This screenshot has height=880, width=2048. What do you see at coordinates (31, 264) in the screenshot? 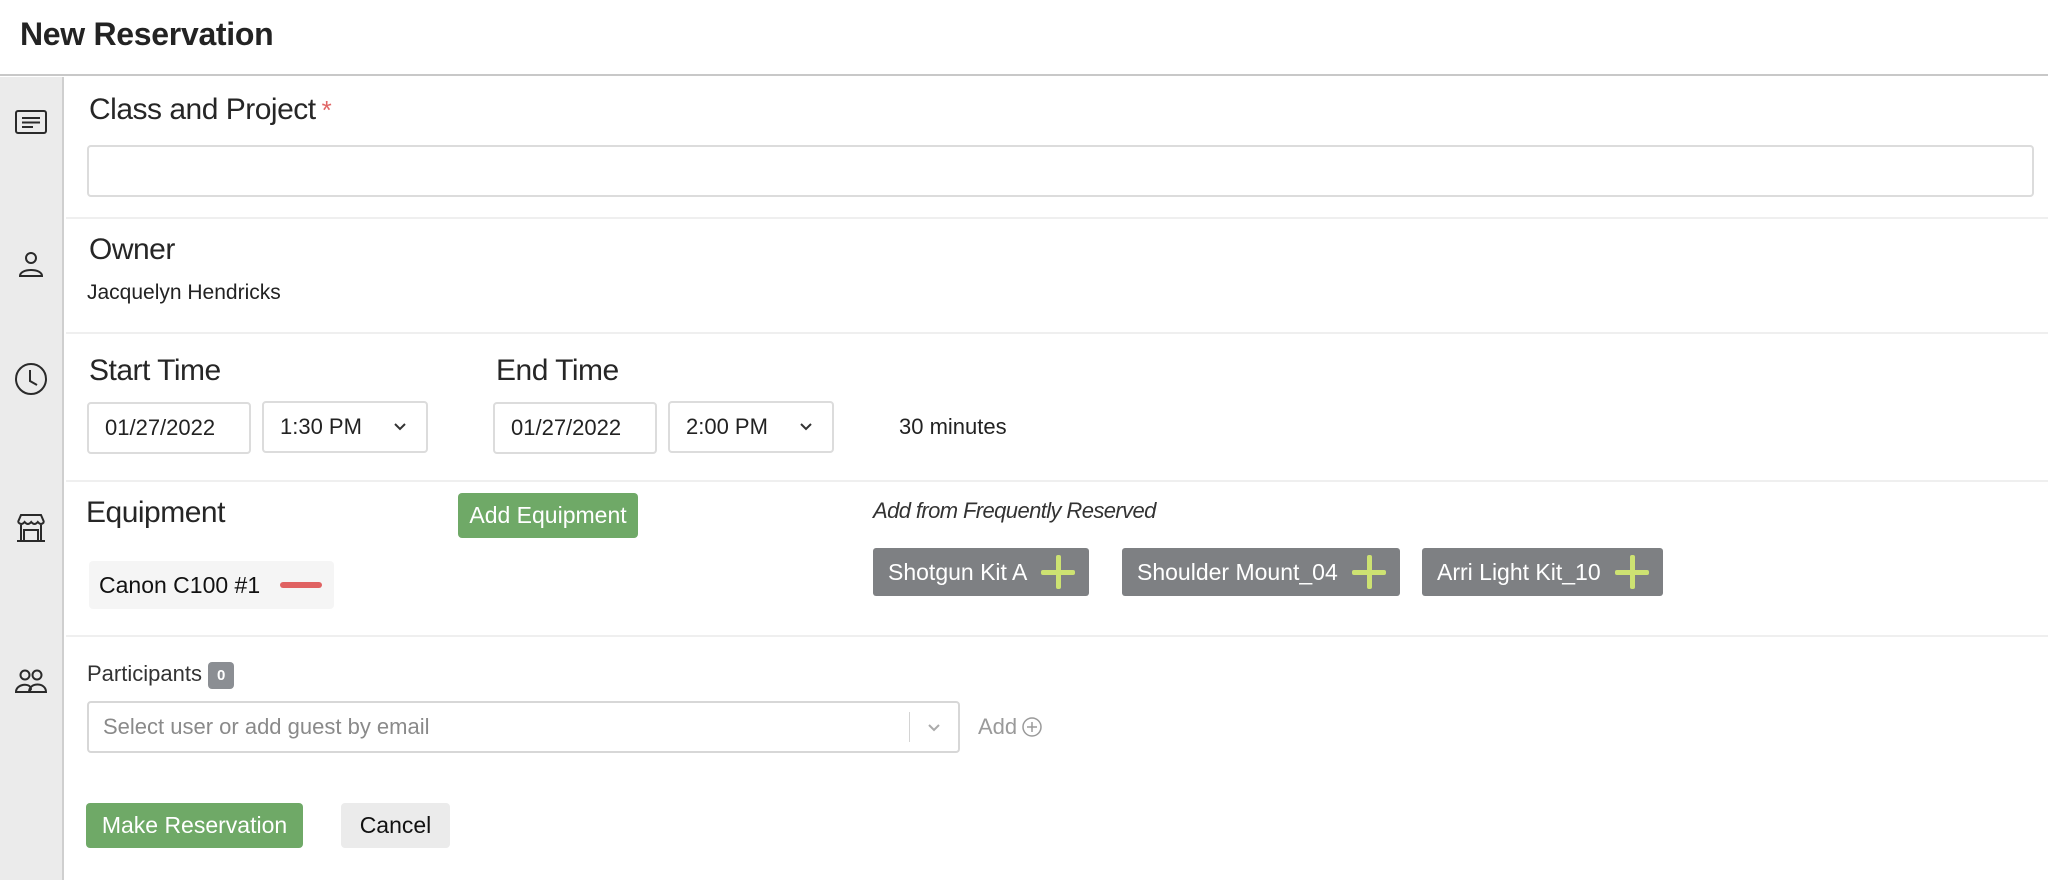
I see `person-icon` at bounding box center [31, 264].